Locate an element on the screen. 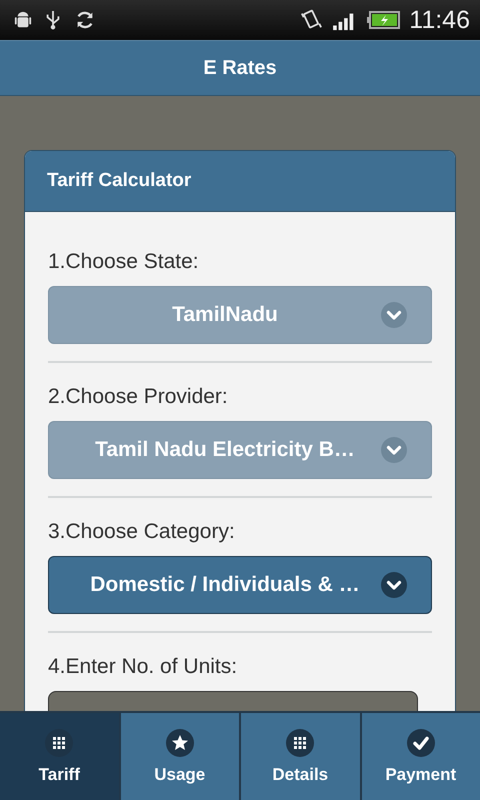 This screenshot has width=480, height=800. dropdown-select: TamilNadu is located at coordinates (240, 315).